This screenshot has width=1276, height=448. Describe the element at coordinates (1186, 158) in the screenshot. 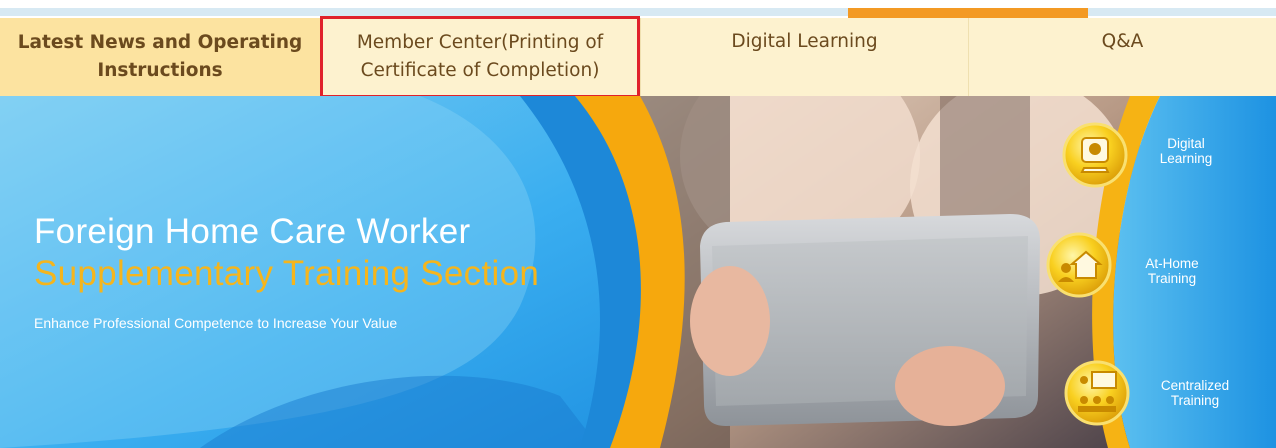

I see `service-digital-learning-line2: Learning` at that location.